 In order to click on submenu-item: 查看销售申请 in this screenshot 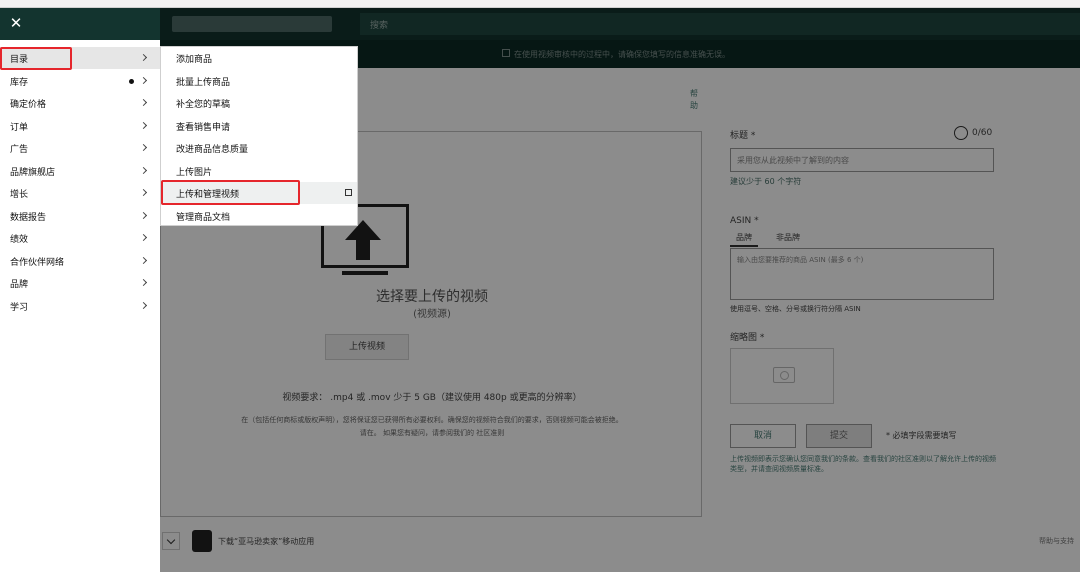, I will do `click(259, 126)`.